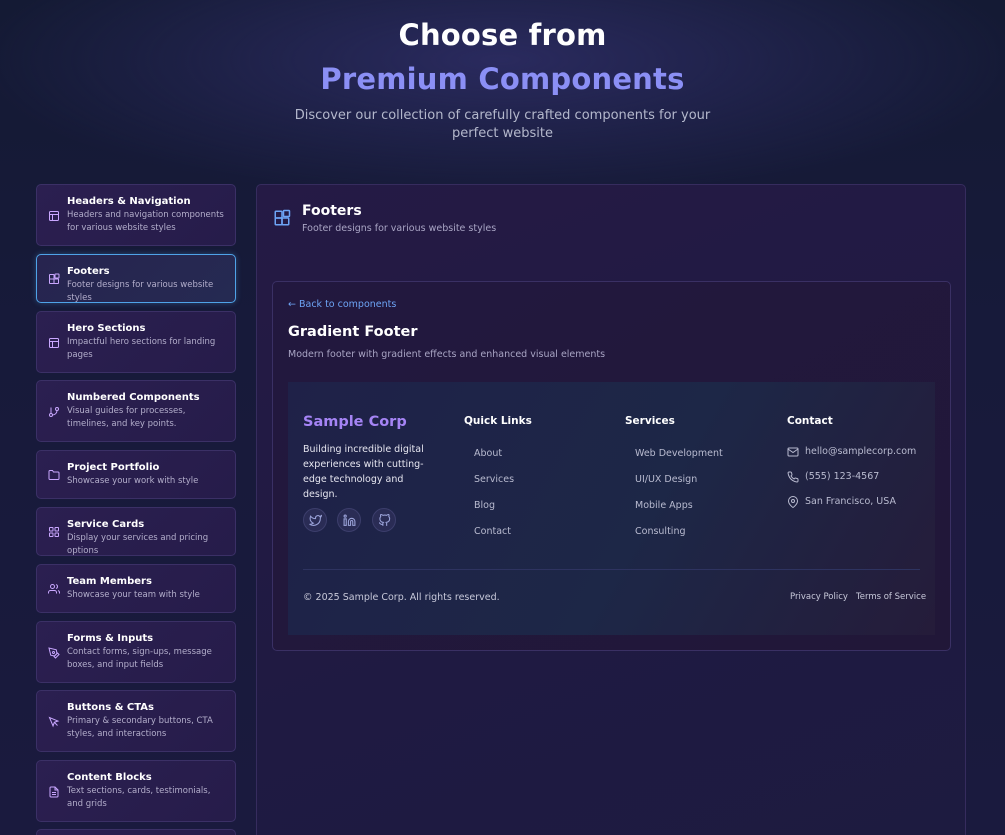 The height and width of the screenshot is (835, 1005). What do you see at coordinates (110, 638) in the screenshot?
I see `sidebar-item-title: Forms & Inputs` at bounding box center [110, 638].